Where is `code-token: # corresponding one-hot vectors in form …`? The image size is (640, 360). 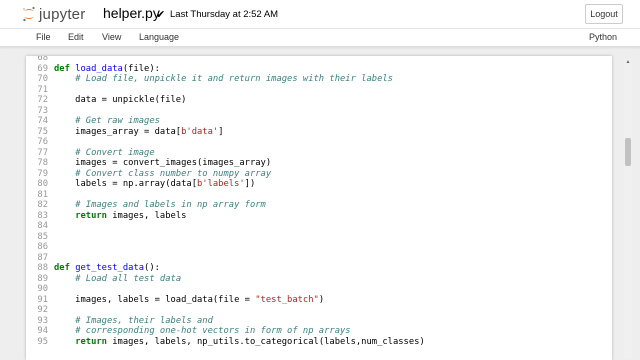 code-token: # corresponding one-hot vectors in form … is located at coordinates (213, 331).